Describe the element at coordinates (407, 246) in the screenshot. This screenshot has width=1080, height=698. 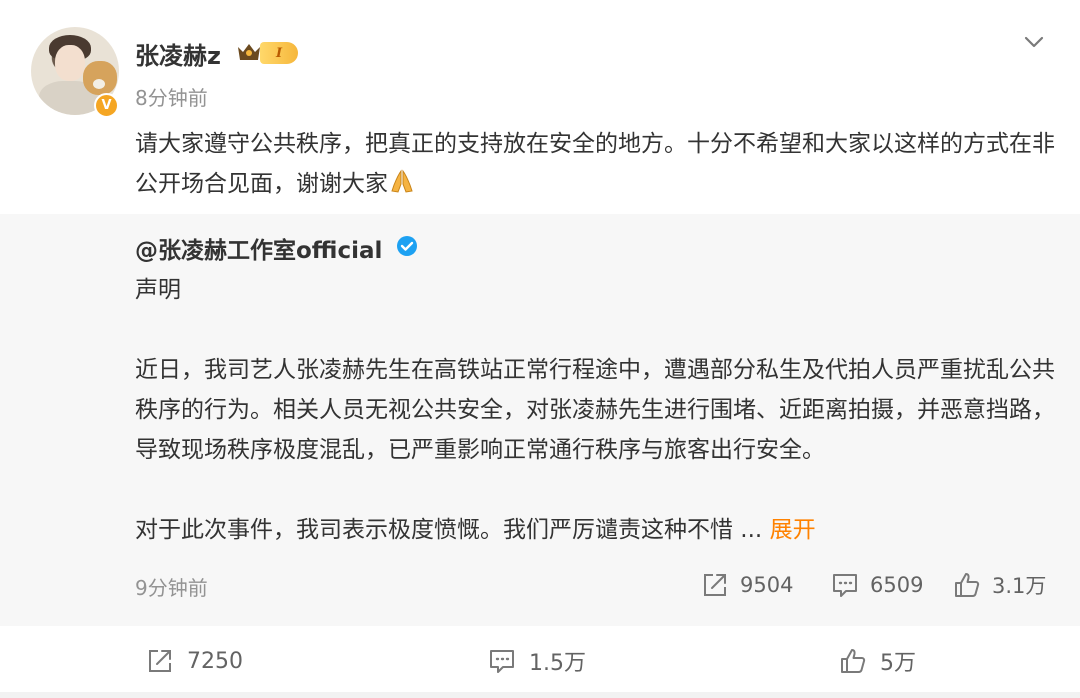
I see `blue-verified-icon` at that location.